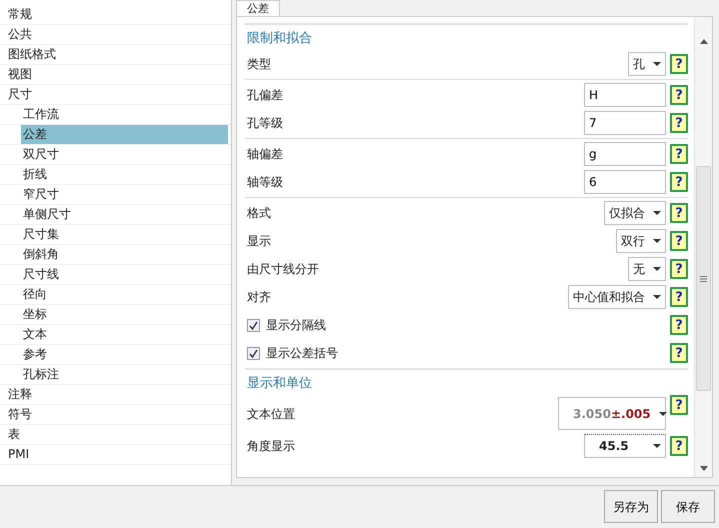 This screenshot has width=719, height=528. I want to click on tree-item: 径向, so click(124, 294).